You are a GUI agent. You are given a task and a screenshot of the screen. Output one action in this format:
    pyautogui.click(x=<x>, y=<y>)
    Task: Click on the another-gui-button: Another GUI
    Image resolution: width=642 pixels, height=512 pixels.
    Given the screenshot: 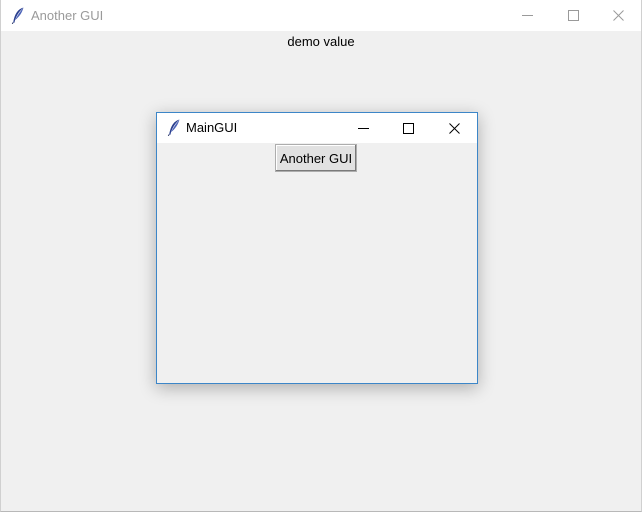 What is the action you would take?
    pyautogui.click(x=316, y=158)
    